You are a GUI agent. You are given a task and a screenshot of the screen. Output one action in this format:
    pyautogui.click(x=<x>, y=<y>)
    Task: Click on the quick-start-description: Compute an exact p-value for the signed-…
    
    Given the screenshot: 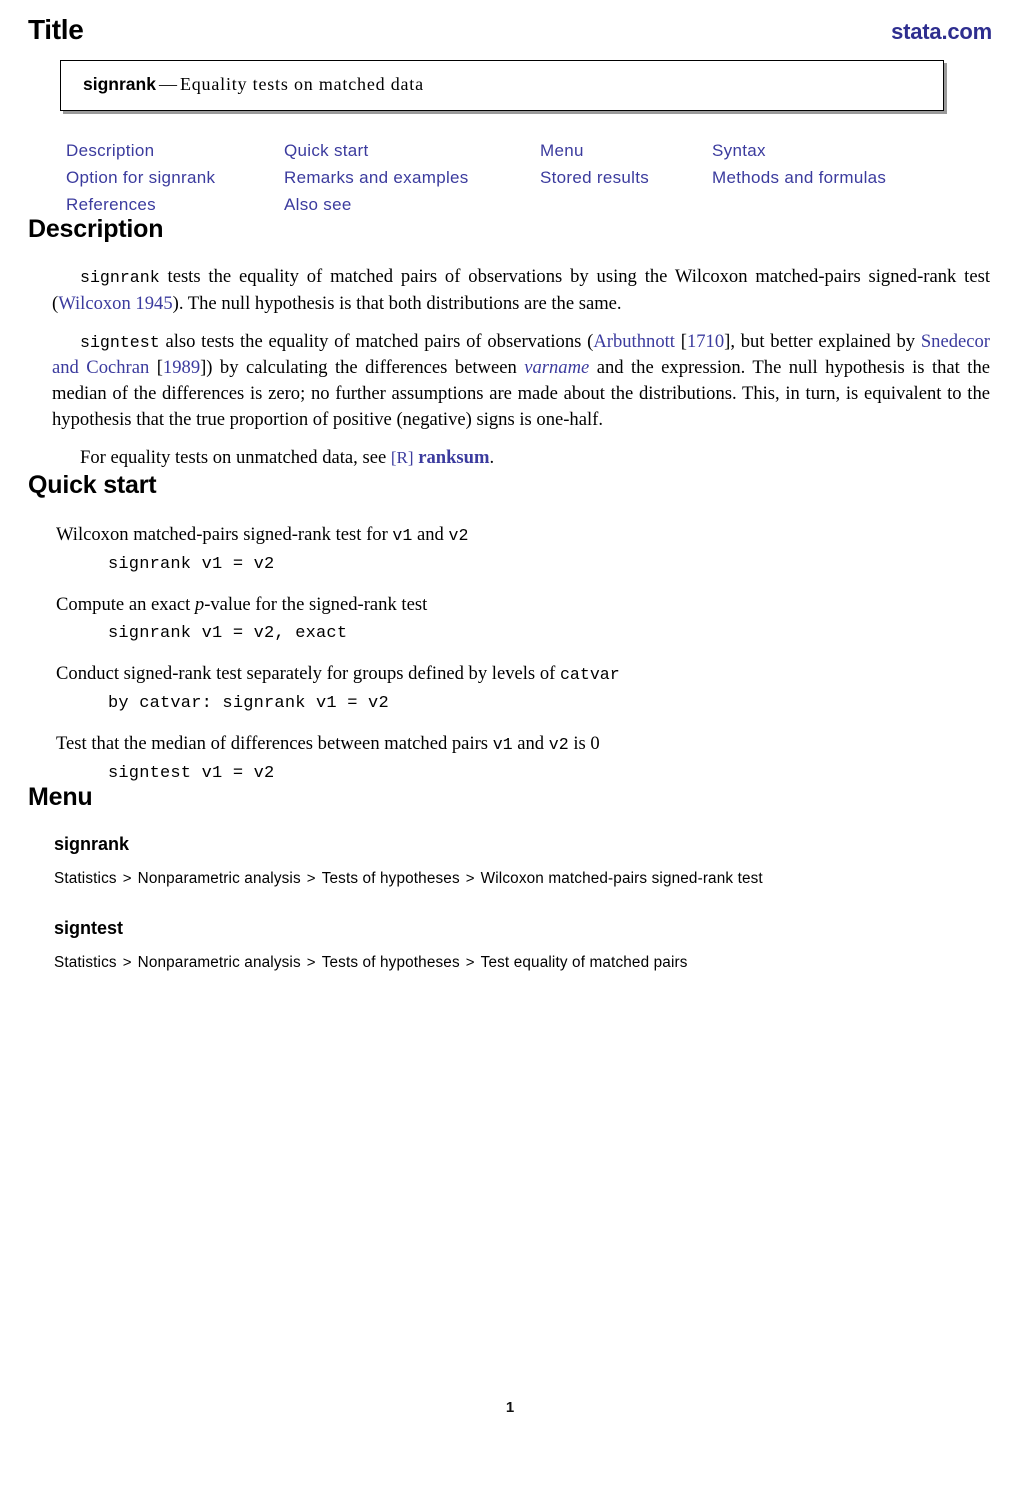 What is the action you would take?
    pyautogui.click(x=510, y=604)
    